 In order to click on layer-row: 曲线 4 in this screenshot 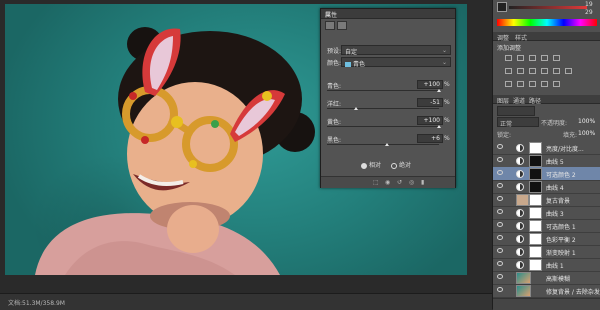, I will do `click(546, 187)`.